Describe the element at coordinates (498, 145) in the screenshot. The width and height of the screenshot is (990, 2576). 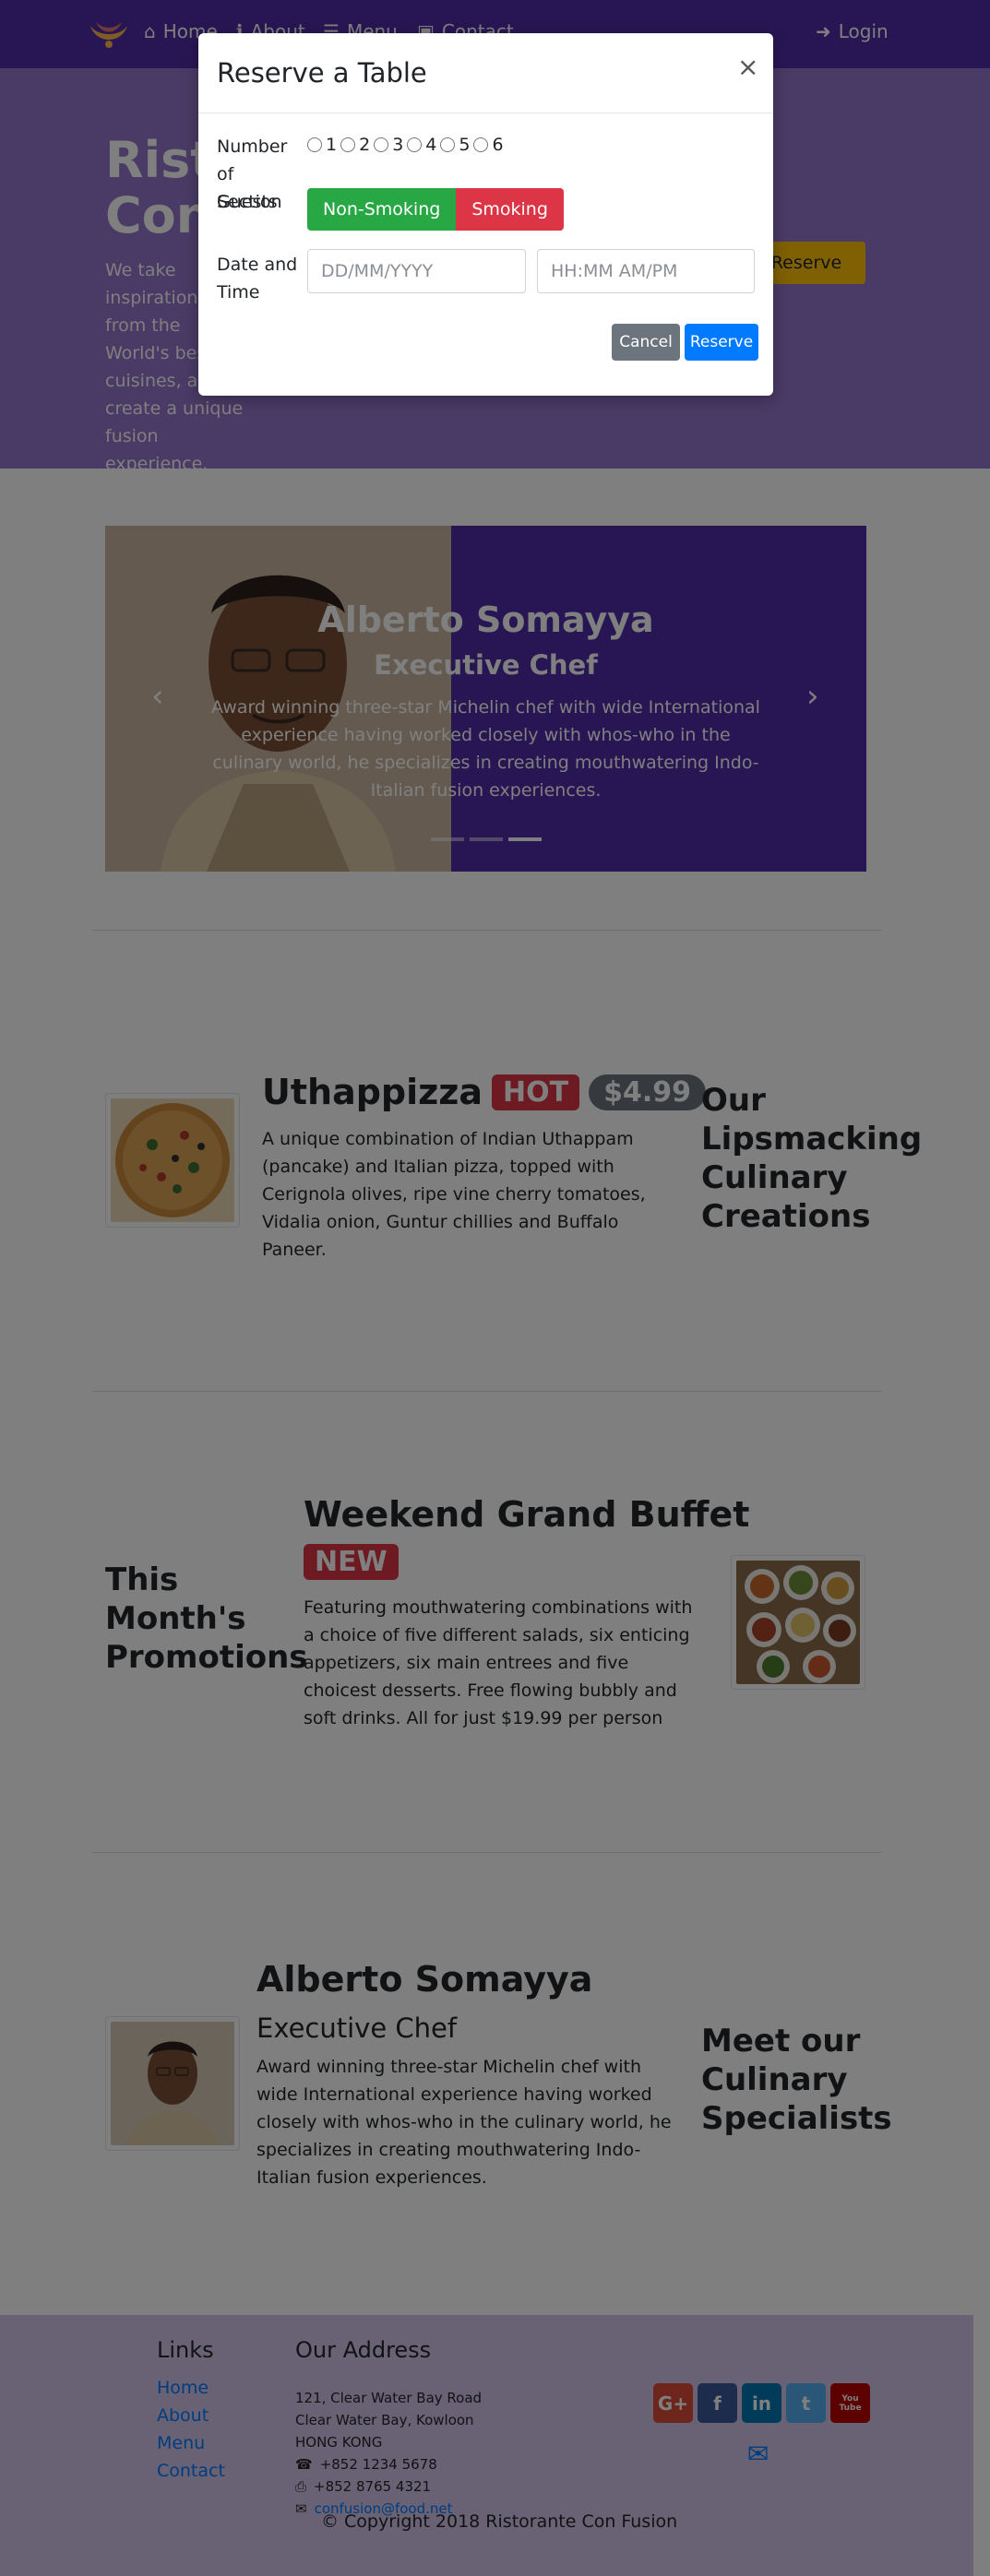
I see `guest-option-6: 6` at that location.